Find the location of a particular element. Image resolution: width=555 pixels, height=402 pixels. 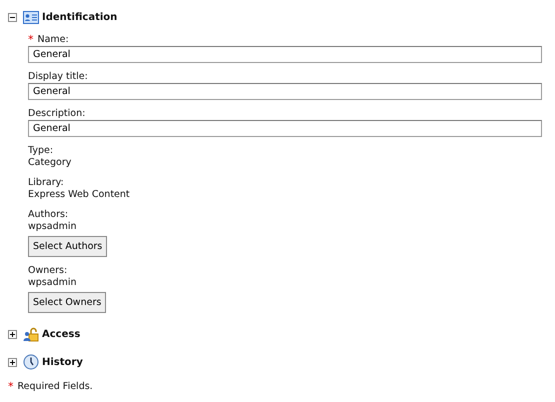

field-label: Authors: is located at coordinates (48, 215).